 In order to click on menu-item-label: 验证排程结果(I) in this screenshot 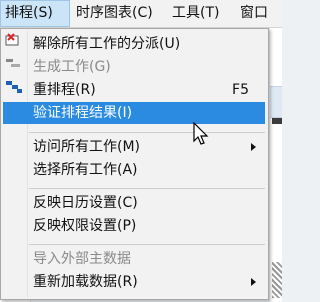, I will do `click(83, 113)`.